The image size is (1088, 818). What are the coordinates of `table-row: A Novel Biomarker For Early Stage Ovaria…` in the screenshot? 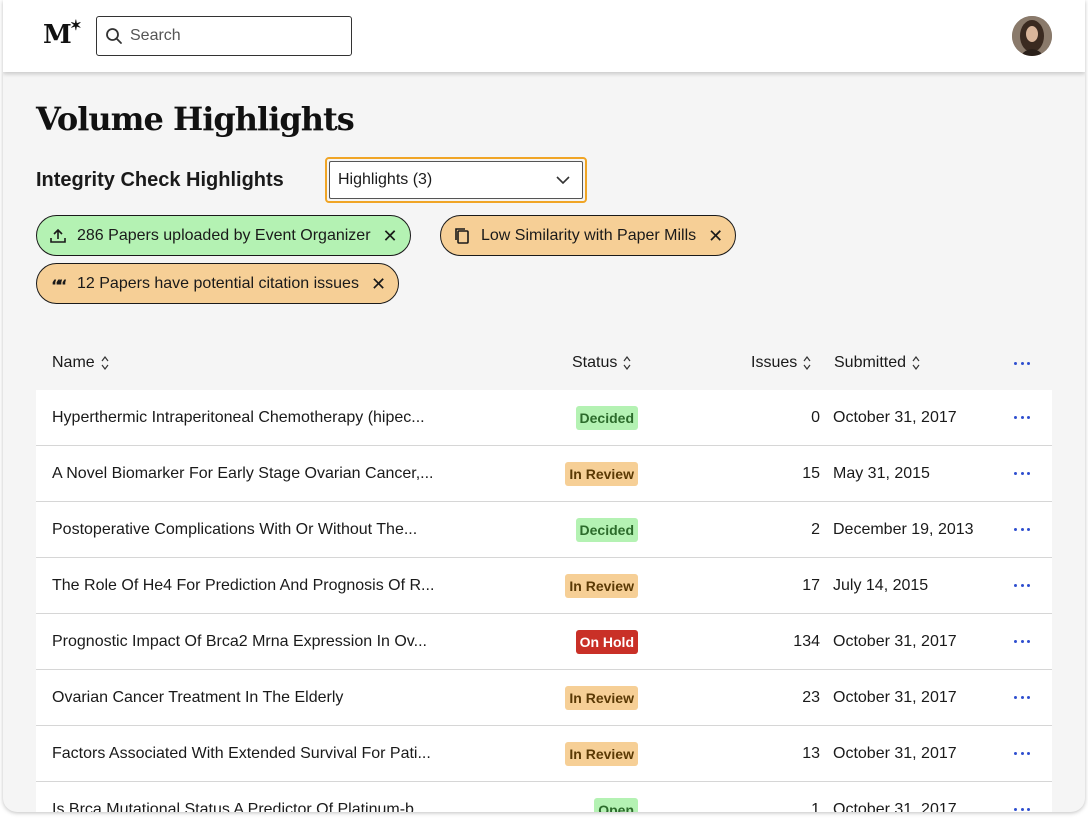 It's located at (544, 474).